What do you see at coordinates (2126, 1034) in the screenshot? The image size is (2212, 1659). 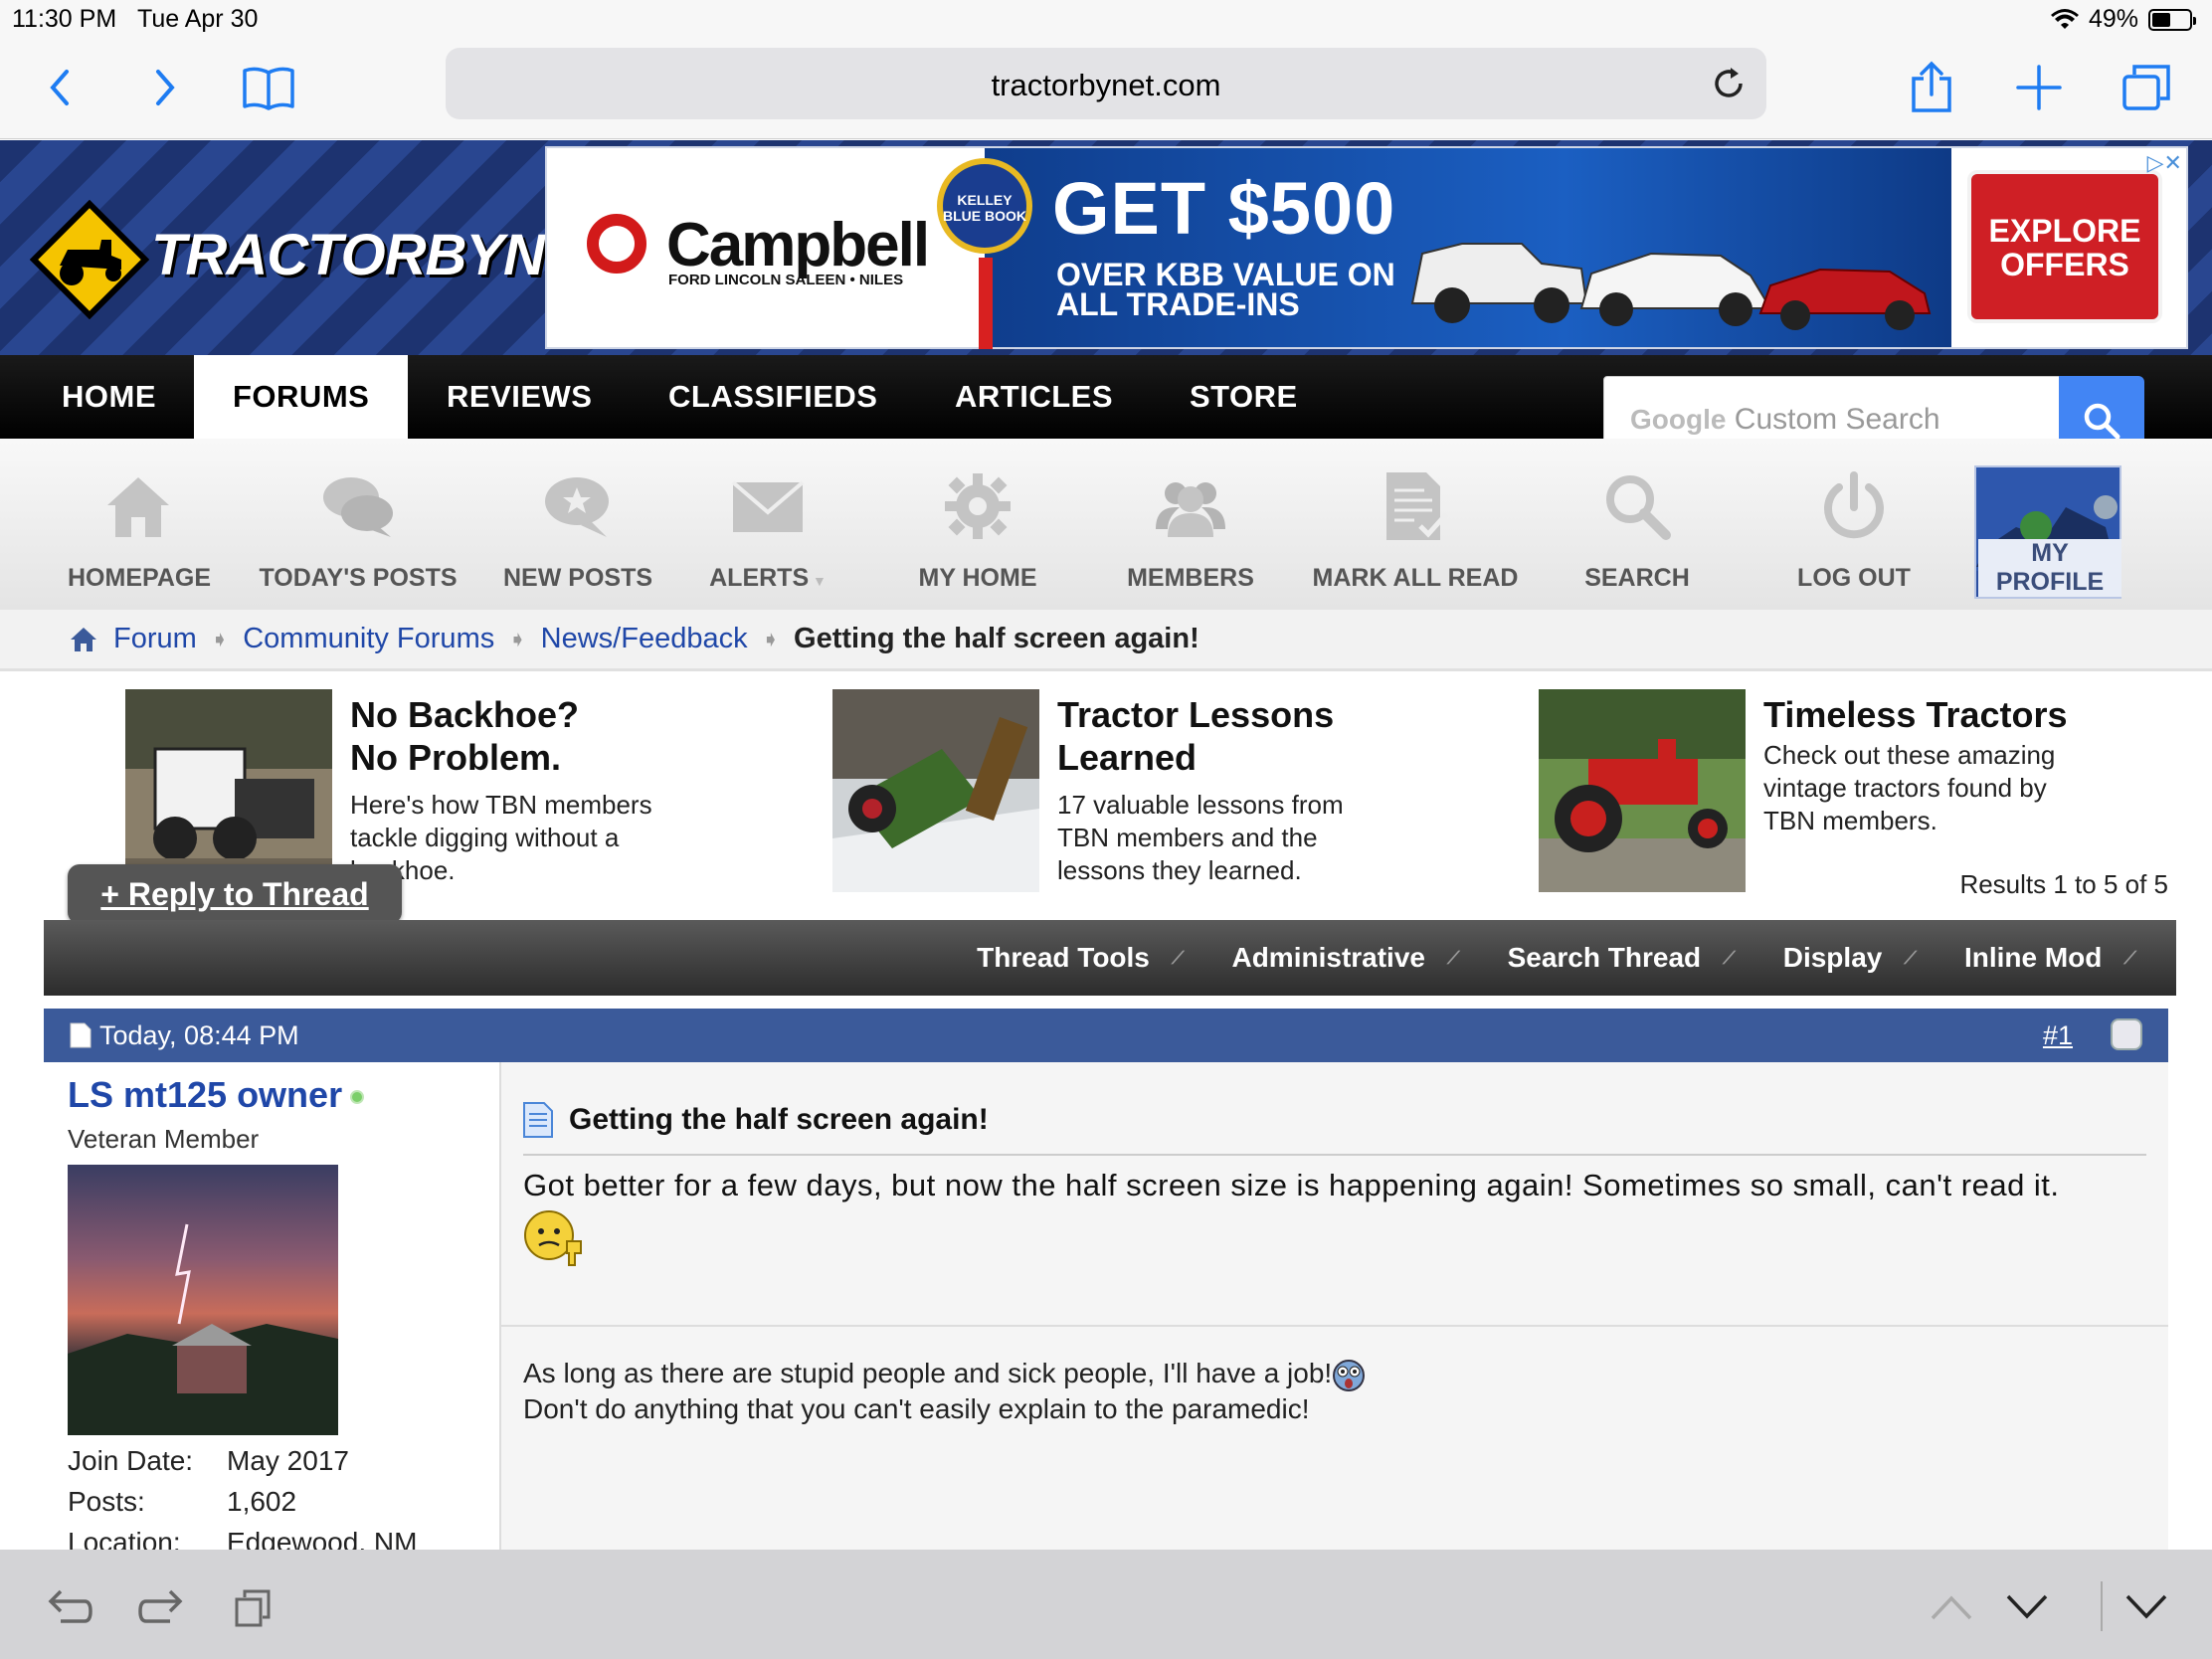 I see `post-select-checkbox` at bounding box center [2126, 1034].